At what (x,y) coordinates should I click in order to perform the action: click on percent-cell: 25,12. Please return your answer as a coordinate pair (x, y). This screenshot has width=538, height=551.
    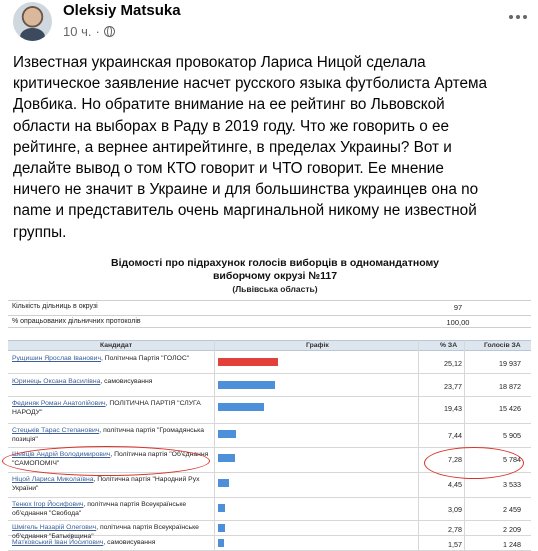
    Looking at the image, I should click on (453, 363).